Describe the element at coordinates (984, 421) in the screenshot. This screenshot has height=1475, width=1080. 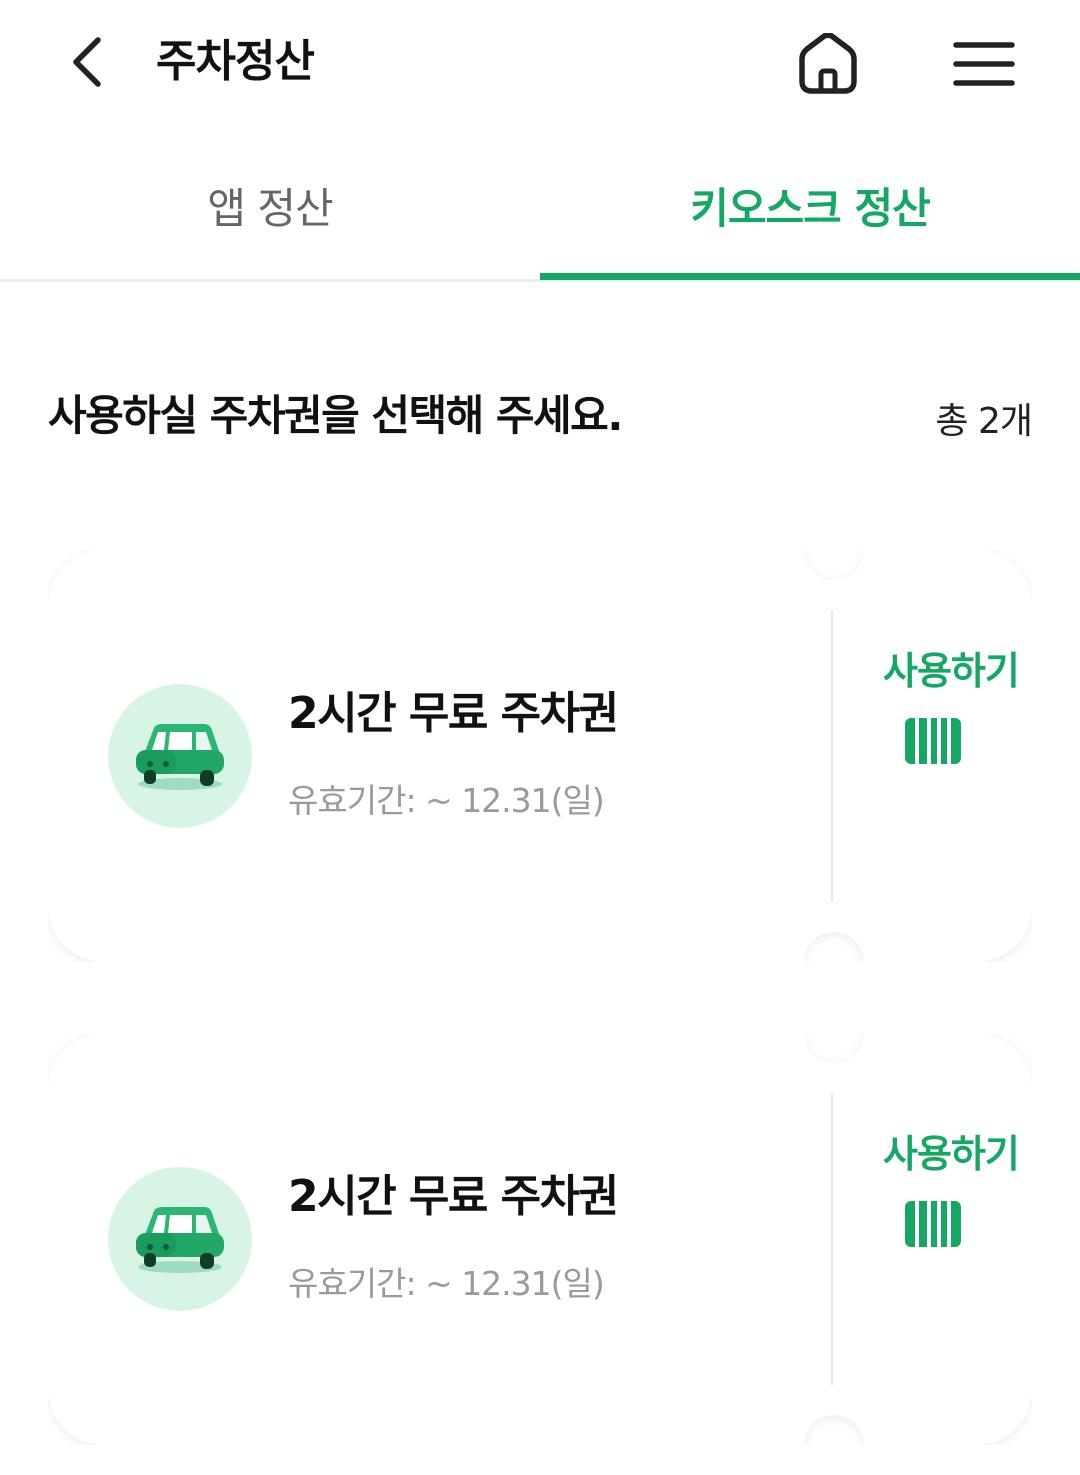
I see `total-count: 총 2개` at that location.